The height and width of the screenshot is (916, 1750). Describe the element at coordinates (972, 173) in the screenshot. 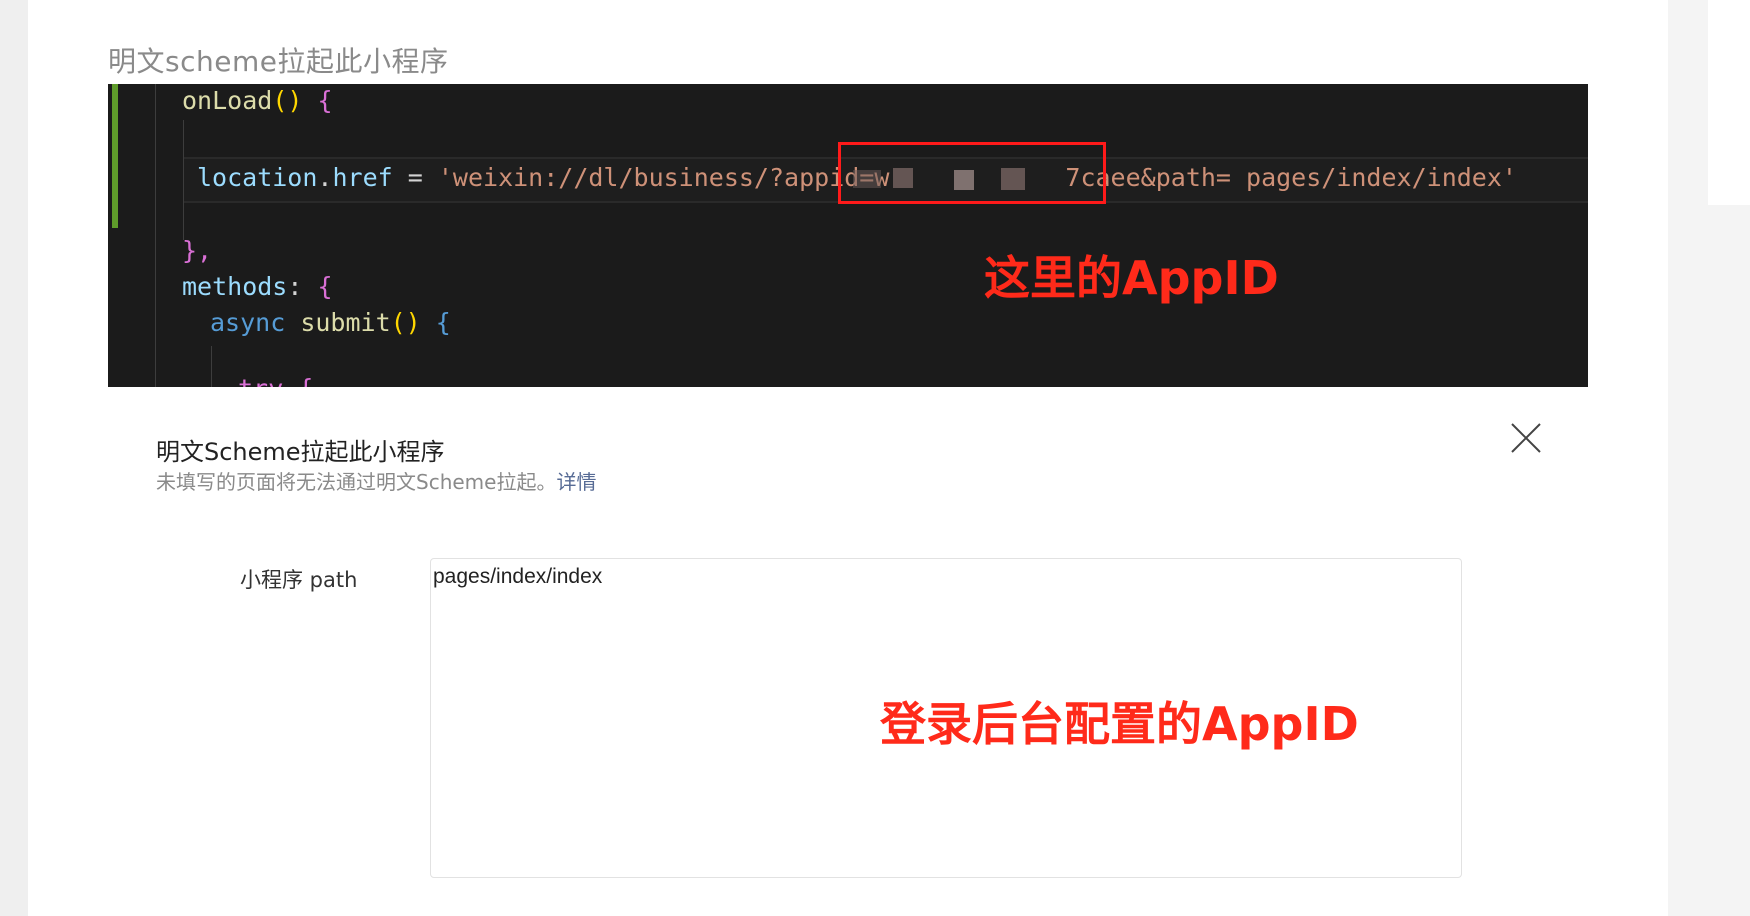

I see `appid-highlight-box` at that location.